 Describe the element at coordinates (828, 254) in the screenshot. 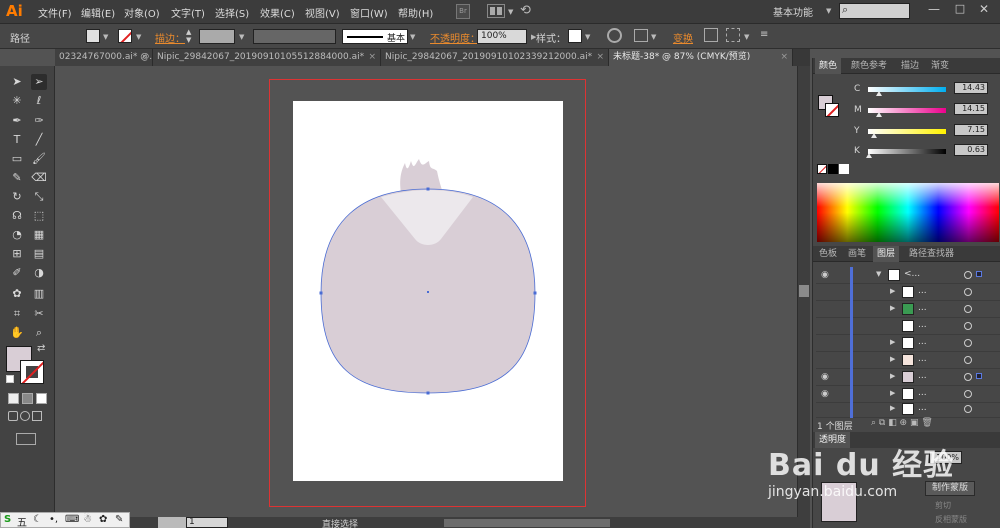

I see `tab-swatches: 色板` at that location.